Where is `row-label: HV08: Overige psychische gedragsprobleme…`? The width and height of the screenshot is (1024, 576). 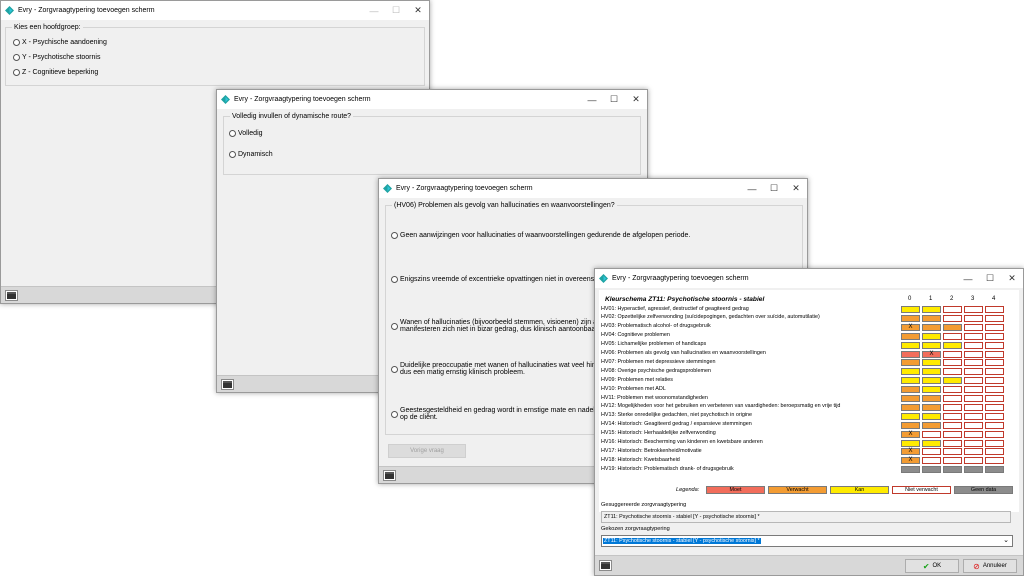
row-label: HV08: Overige psychische gedragsprobleme… is located at coordinates (656, 370).